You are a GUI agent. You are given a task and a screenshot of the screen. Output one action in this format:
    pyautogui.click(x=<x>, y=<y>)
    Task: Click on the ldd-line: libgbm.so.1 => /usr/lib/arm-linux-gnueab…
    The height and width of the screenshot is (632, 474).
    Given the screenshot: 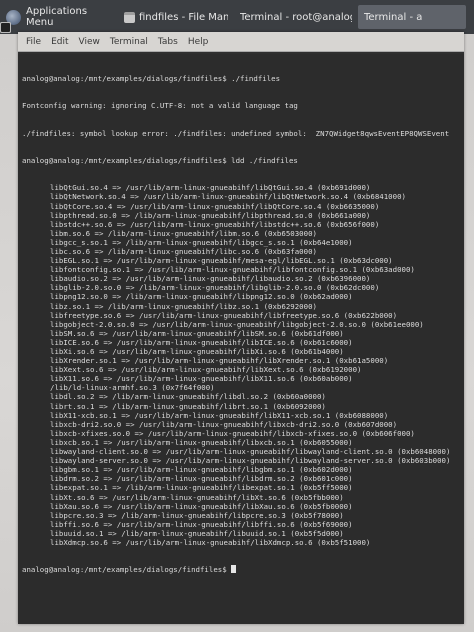 What is the action you would take?
    pyautogui.click(x=201, y=470)
    